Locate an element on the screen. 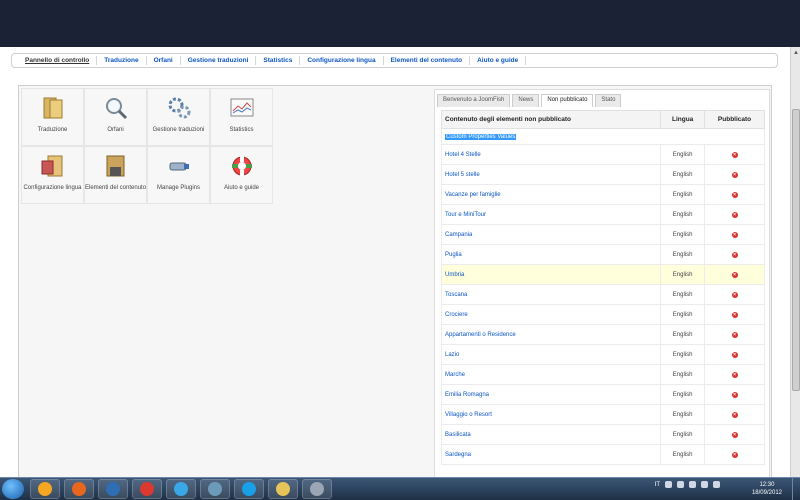 The height and width of the screenshot is (500, 800). menu-item-6: Elementi del contenuto is located at coordinates (427, 60).